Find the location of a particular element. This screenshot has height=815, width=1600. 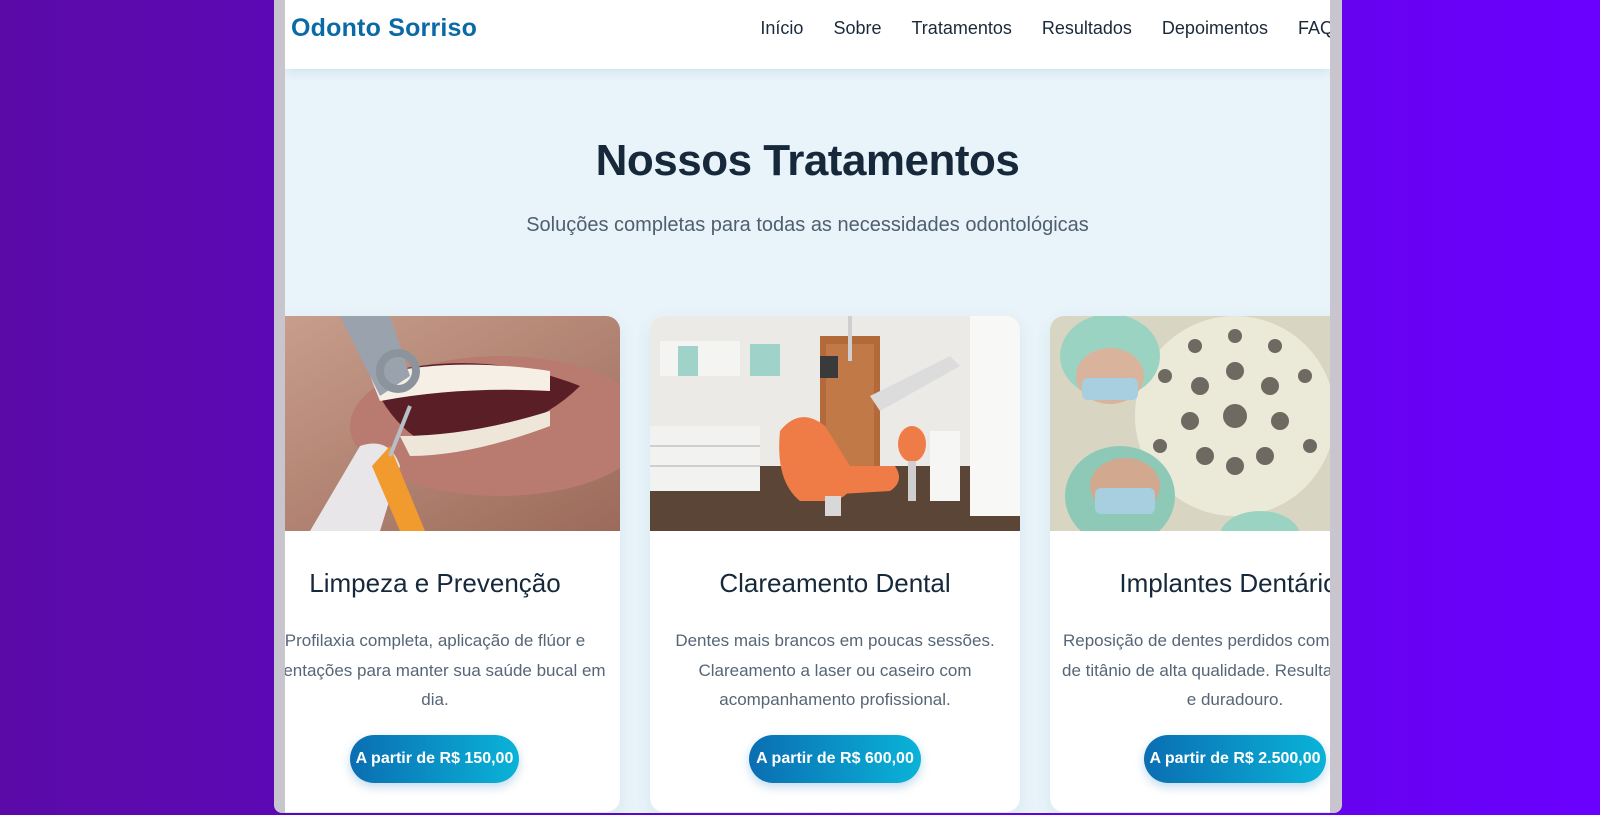

price-button: A partir de R$ 2.500,00 is located at coordinates (1235, 759).